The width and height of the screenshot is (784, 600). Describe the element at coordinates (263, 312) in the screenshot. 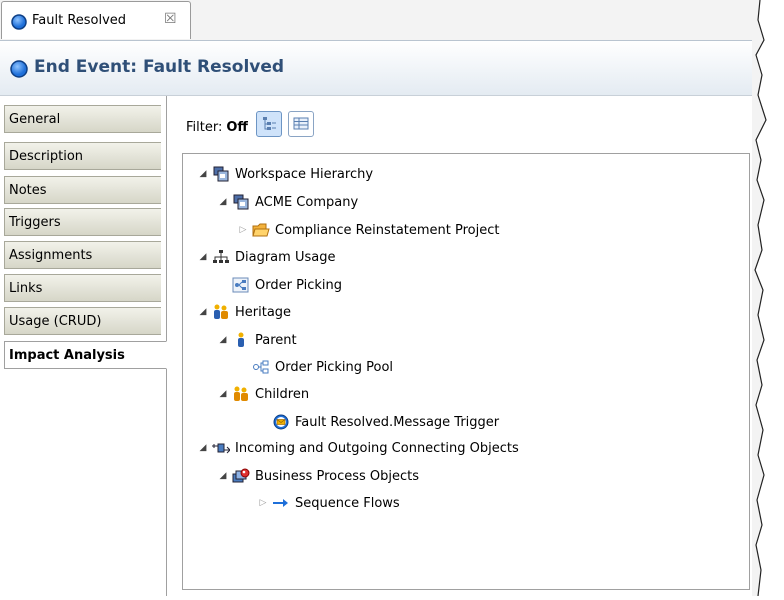

I see `tree-node-label: Heritage` at that location.